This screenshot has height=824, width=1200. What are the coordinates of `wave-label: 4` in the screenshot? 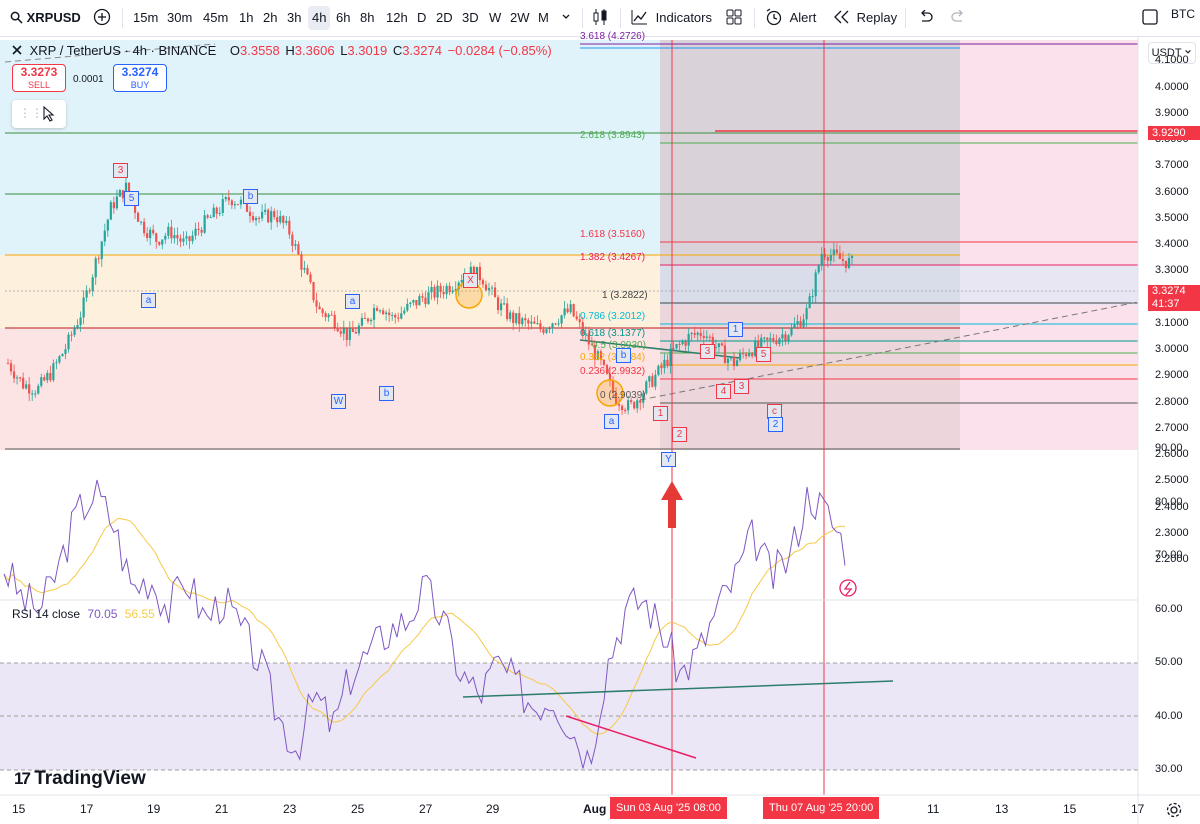 It's located at (723, 391).